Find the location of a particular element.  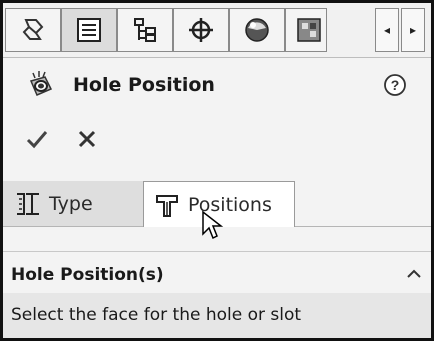

hole-type-icon is located at coordinates (28, 203).